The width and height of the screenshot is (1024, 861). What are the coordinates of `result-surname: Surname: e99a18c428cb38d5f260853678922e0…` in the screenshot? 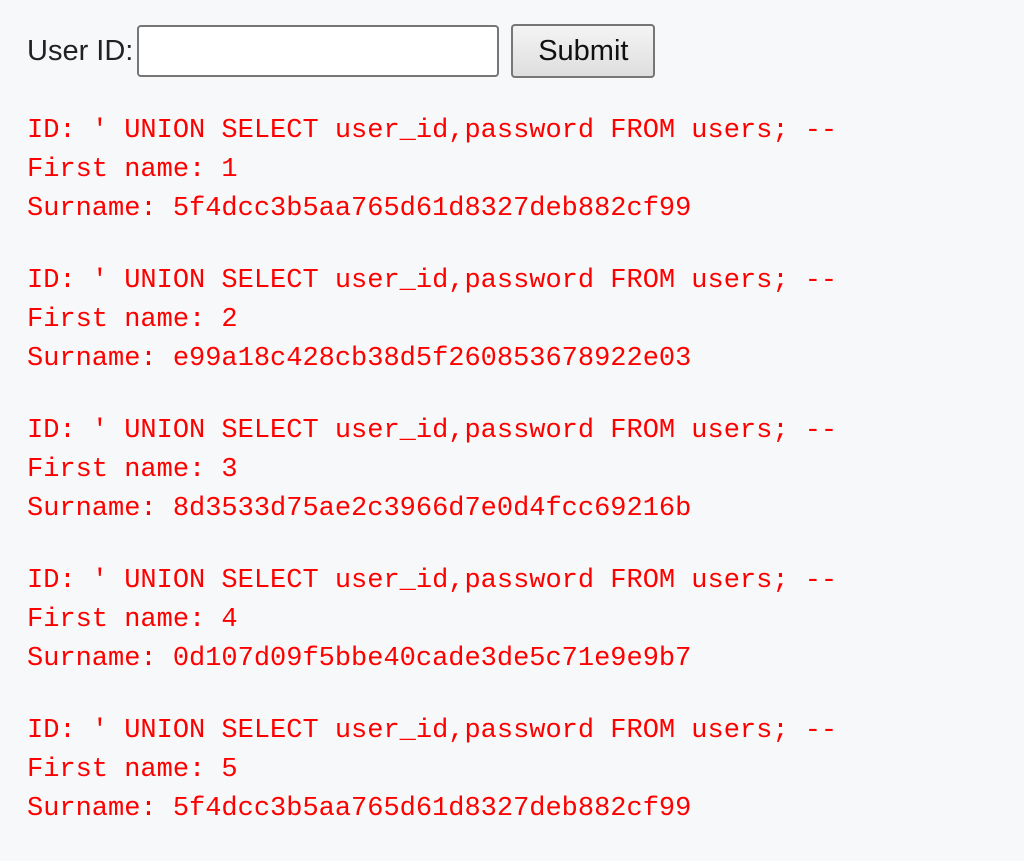 It's located at (359, 359).